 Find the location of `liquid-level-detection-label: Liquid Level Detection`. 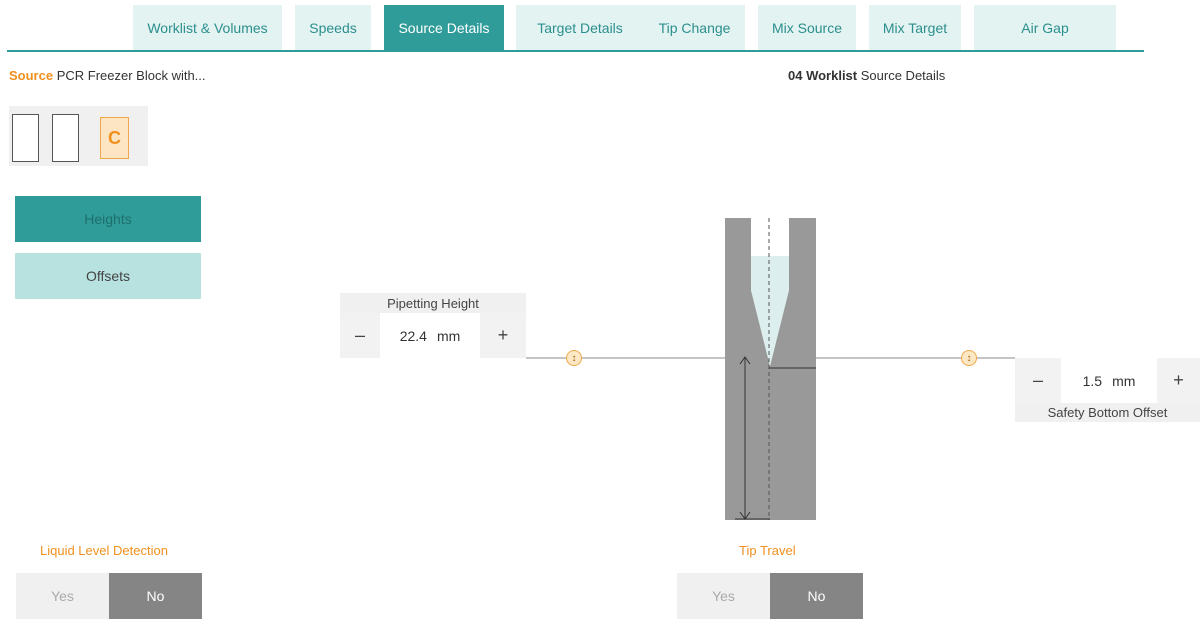

liquid-level-detection-label: Liquid Level Detection is located at coordinates (104, 550).